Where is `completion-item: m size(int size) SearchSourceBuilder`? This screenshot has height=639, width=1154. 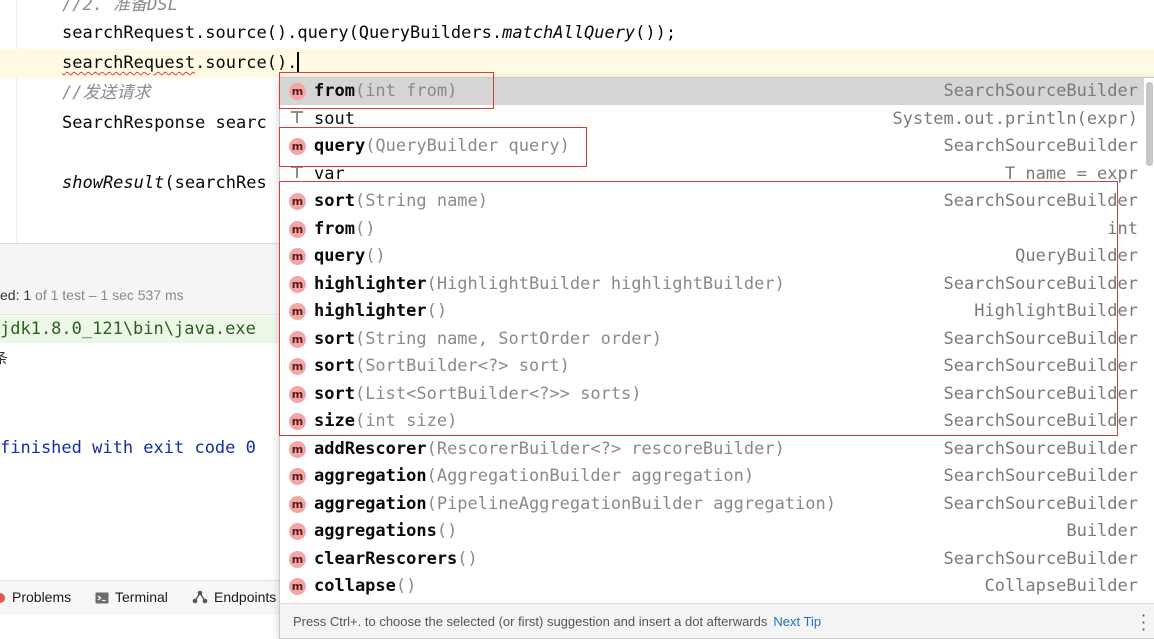
completion-item: m size(int size) SearchSourceBuilder is located at coordinates (712, 421).